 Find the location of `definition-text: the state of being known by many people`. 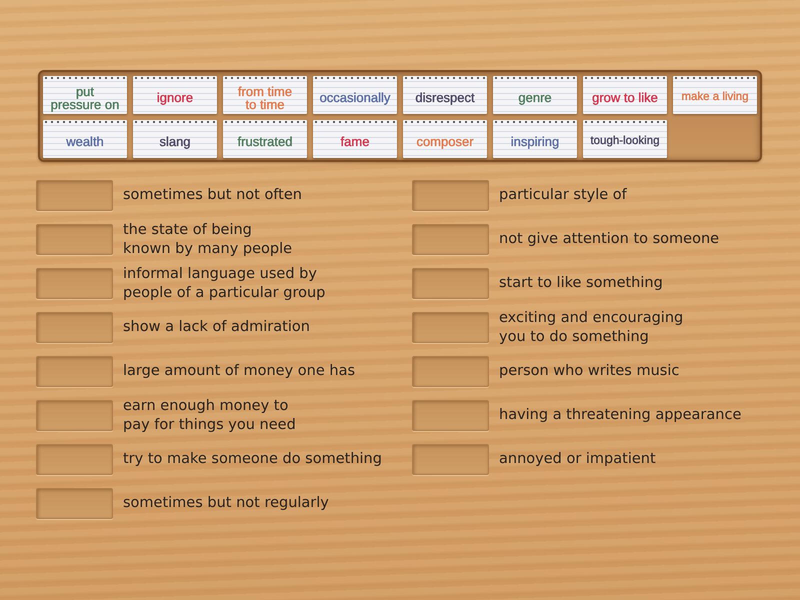

definition-text: the state of being known by many people is located at coordinates (207, 239).